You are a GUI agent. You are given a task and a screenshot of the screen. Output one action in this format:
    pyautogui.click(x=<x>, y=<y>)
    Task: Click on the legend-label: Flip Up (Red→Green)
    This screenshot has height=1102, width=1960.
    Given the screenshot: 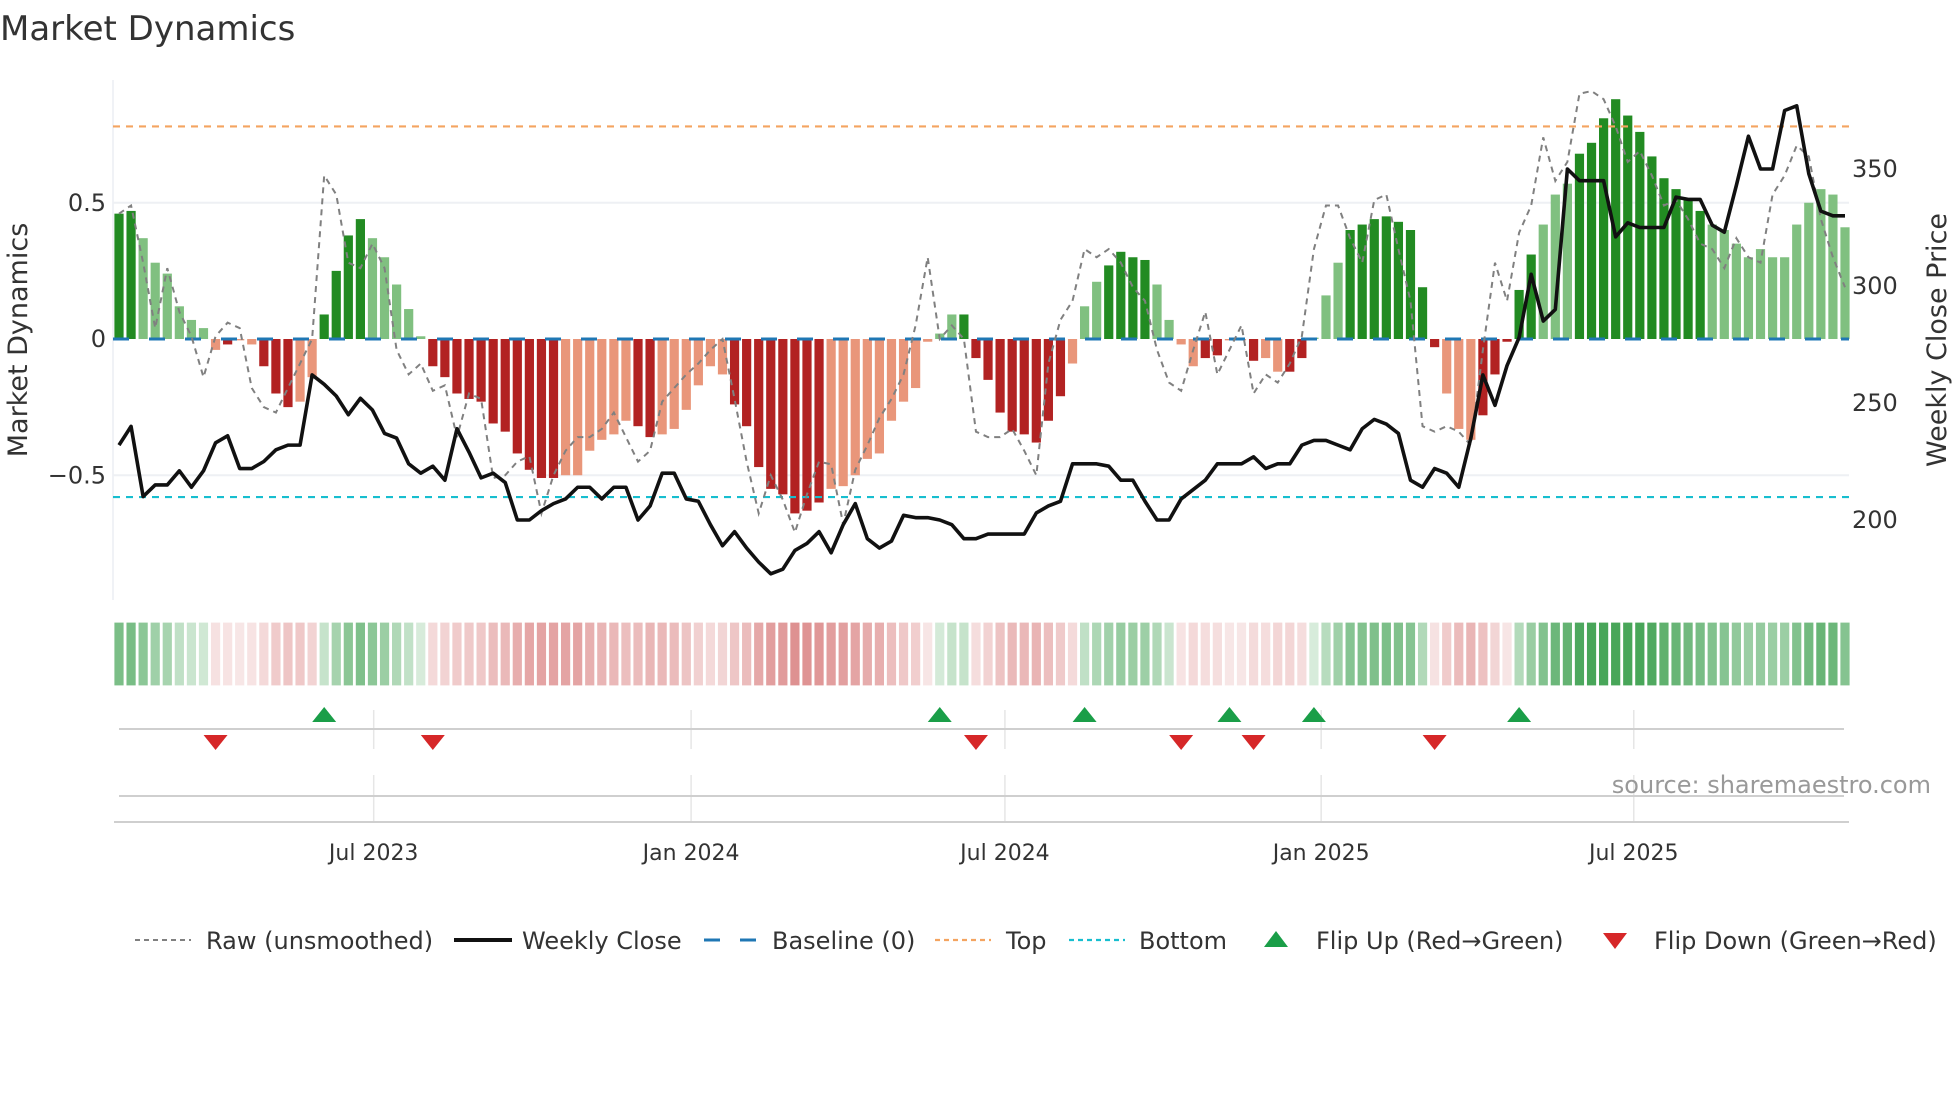 What is the action you would take?
    pyautogui.click(x=1440, y=941)
    